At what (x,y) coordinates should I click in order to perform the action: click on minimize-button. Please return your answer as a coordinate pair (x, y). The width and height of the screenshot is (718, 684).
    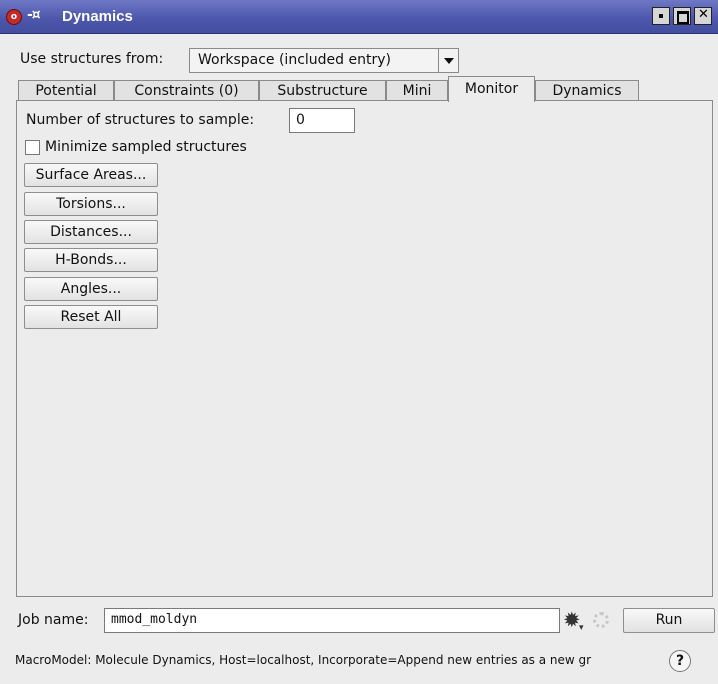
    Looking at the image, I should click on (661, 16).